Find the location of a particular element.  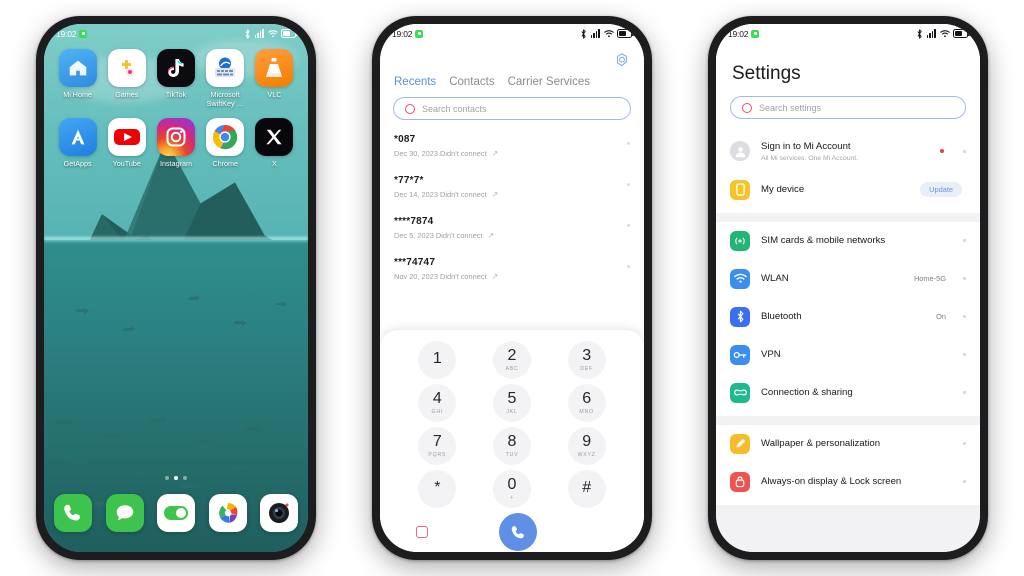

dialer-tabs: Recents Contacts Carrier Services is located at coordinates (512, 78).